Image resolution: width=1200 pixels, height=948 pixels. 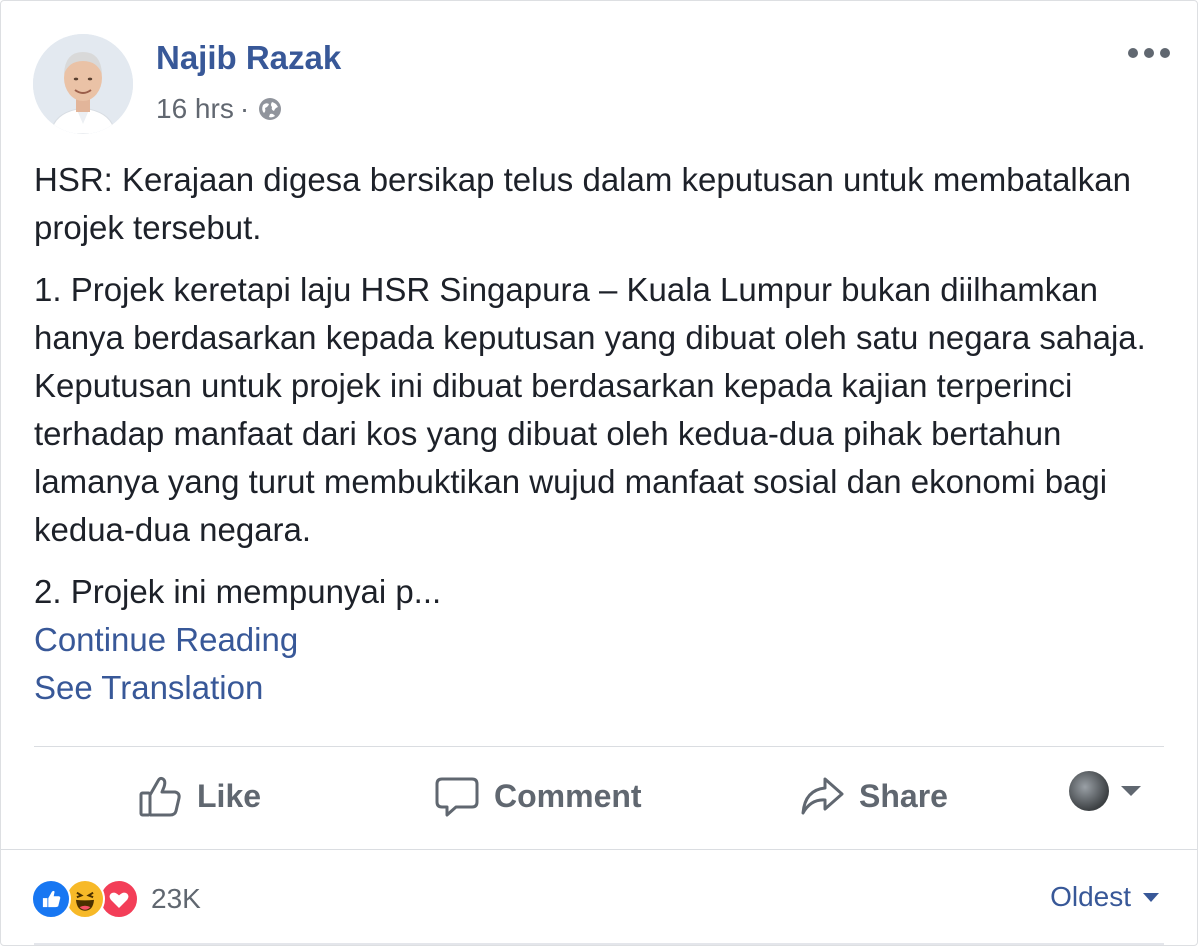 I want to click on action-bar: Like Comment Share, so click(x=599, y=796).